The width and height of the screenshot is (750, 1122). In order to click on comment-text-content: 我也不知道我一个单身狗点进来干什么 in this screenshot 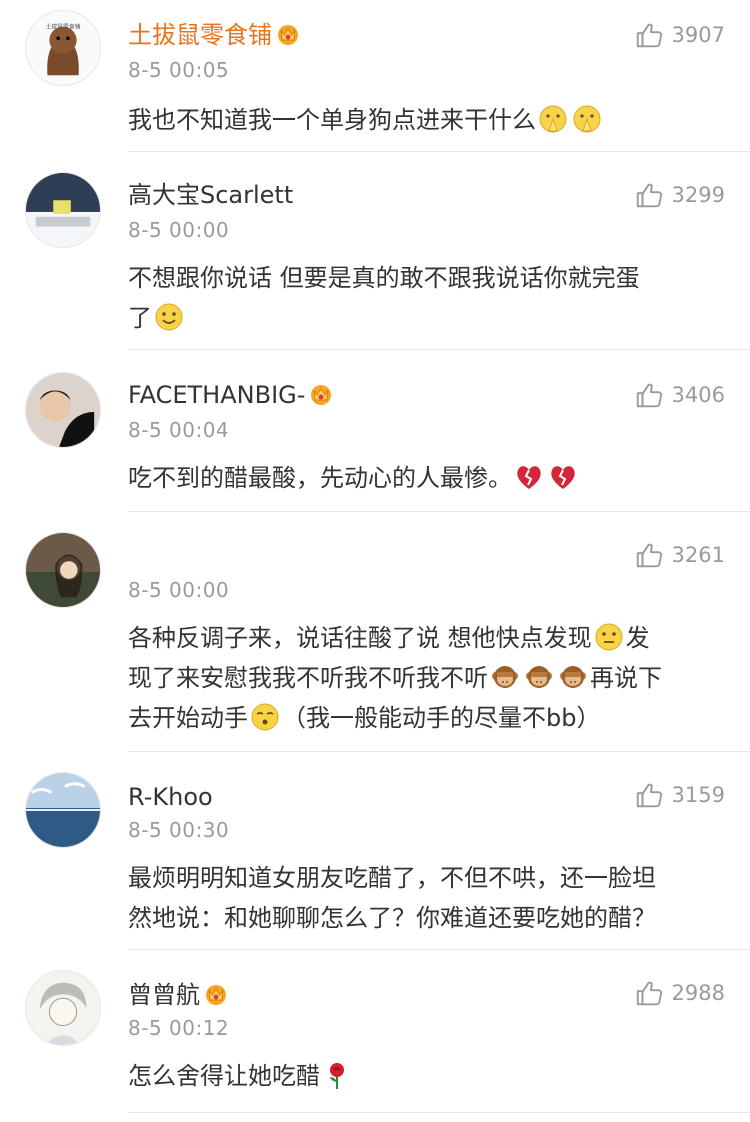, I will do `click(332, 120)`.